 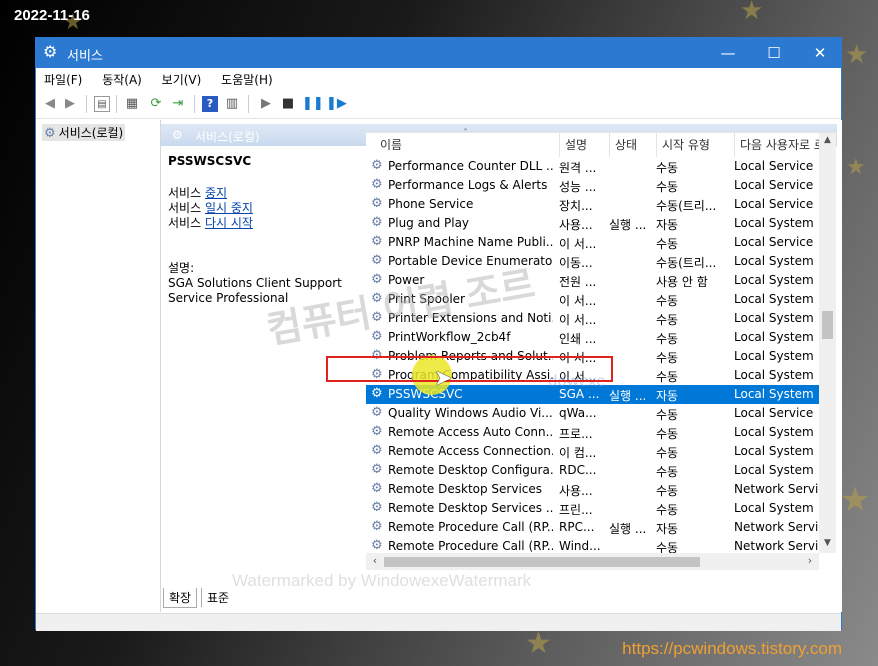 I want to click on column-header-name: 이름, so click(x=391, y=145).